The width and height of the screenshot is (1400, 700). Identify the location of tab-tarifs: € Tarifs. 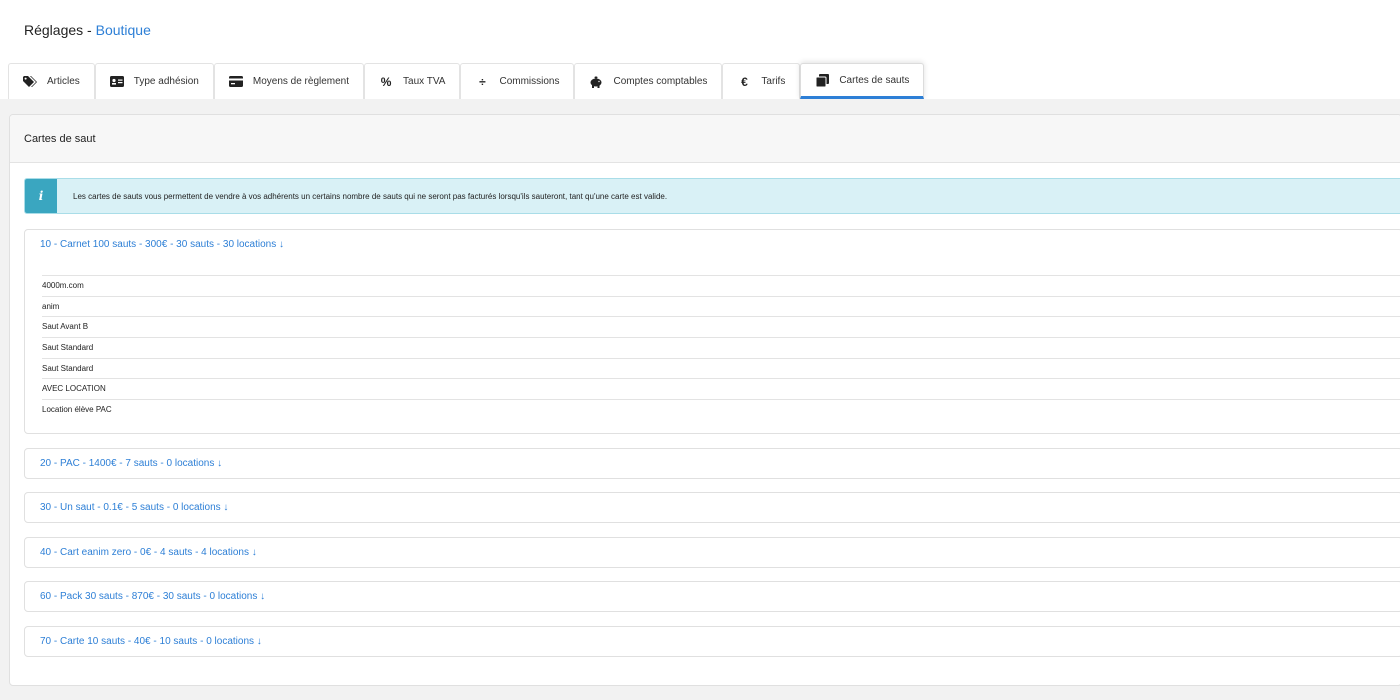
(761, 81).